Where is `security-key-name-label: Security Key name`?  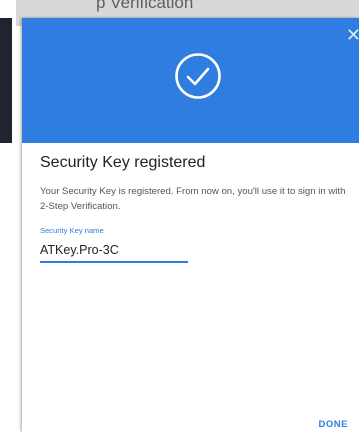 security-key-name-label: Security Key name is located at coordinates (72, 230).